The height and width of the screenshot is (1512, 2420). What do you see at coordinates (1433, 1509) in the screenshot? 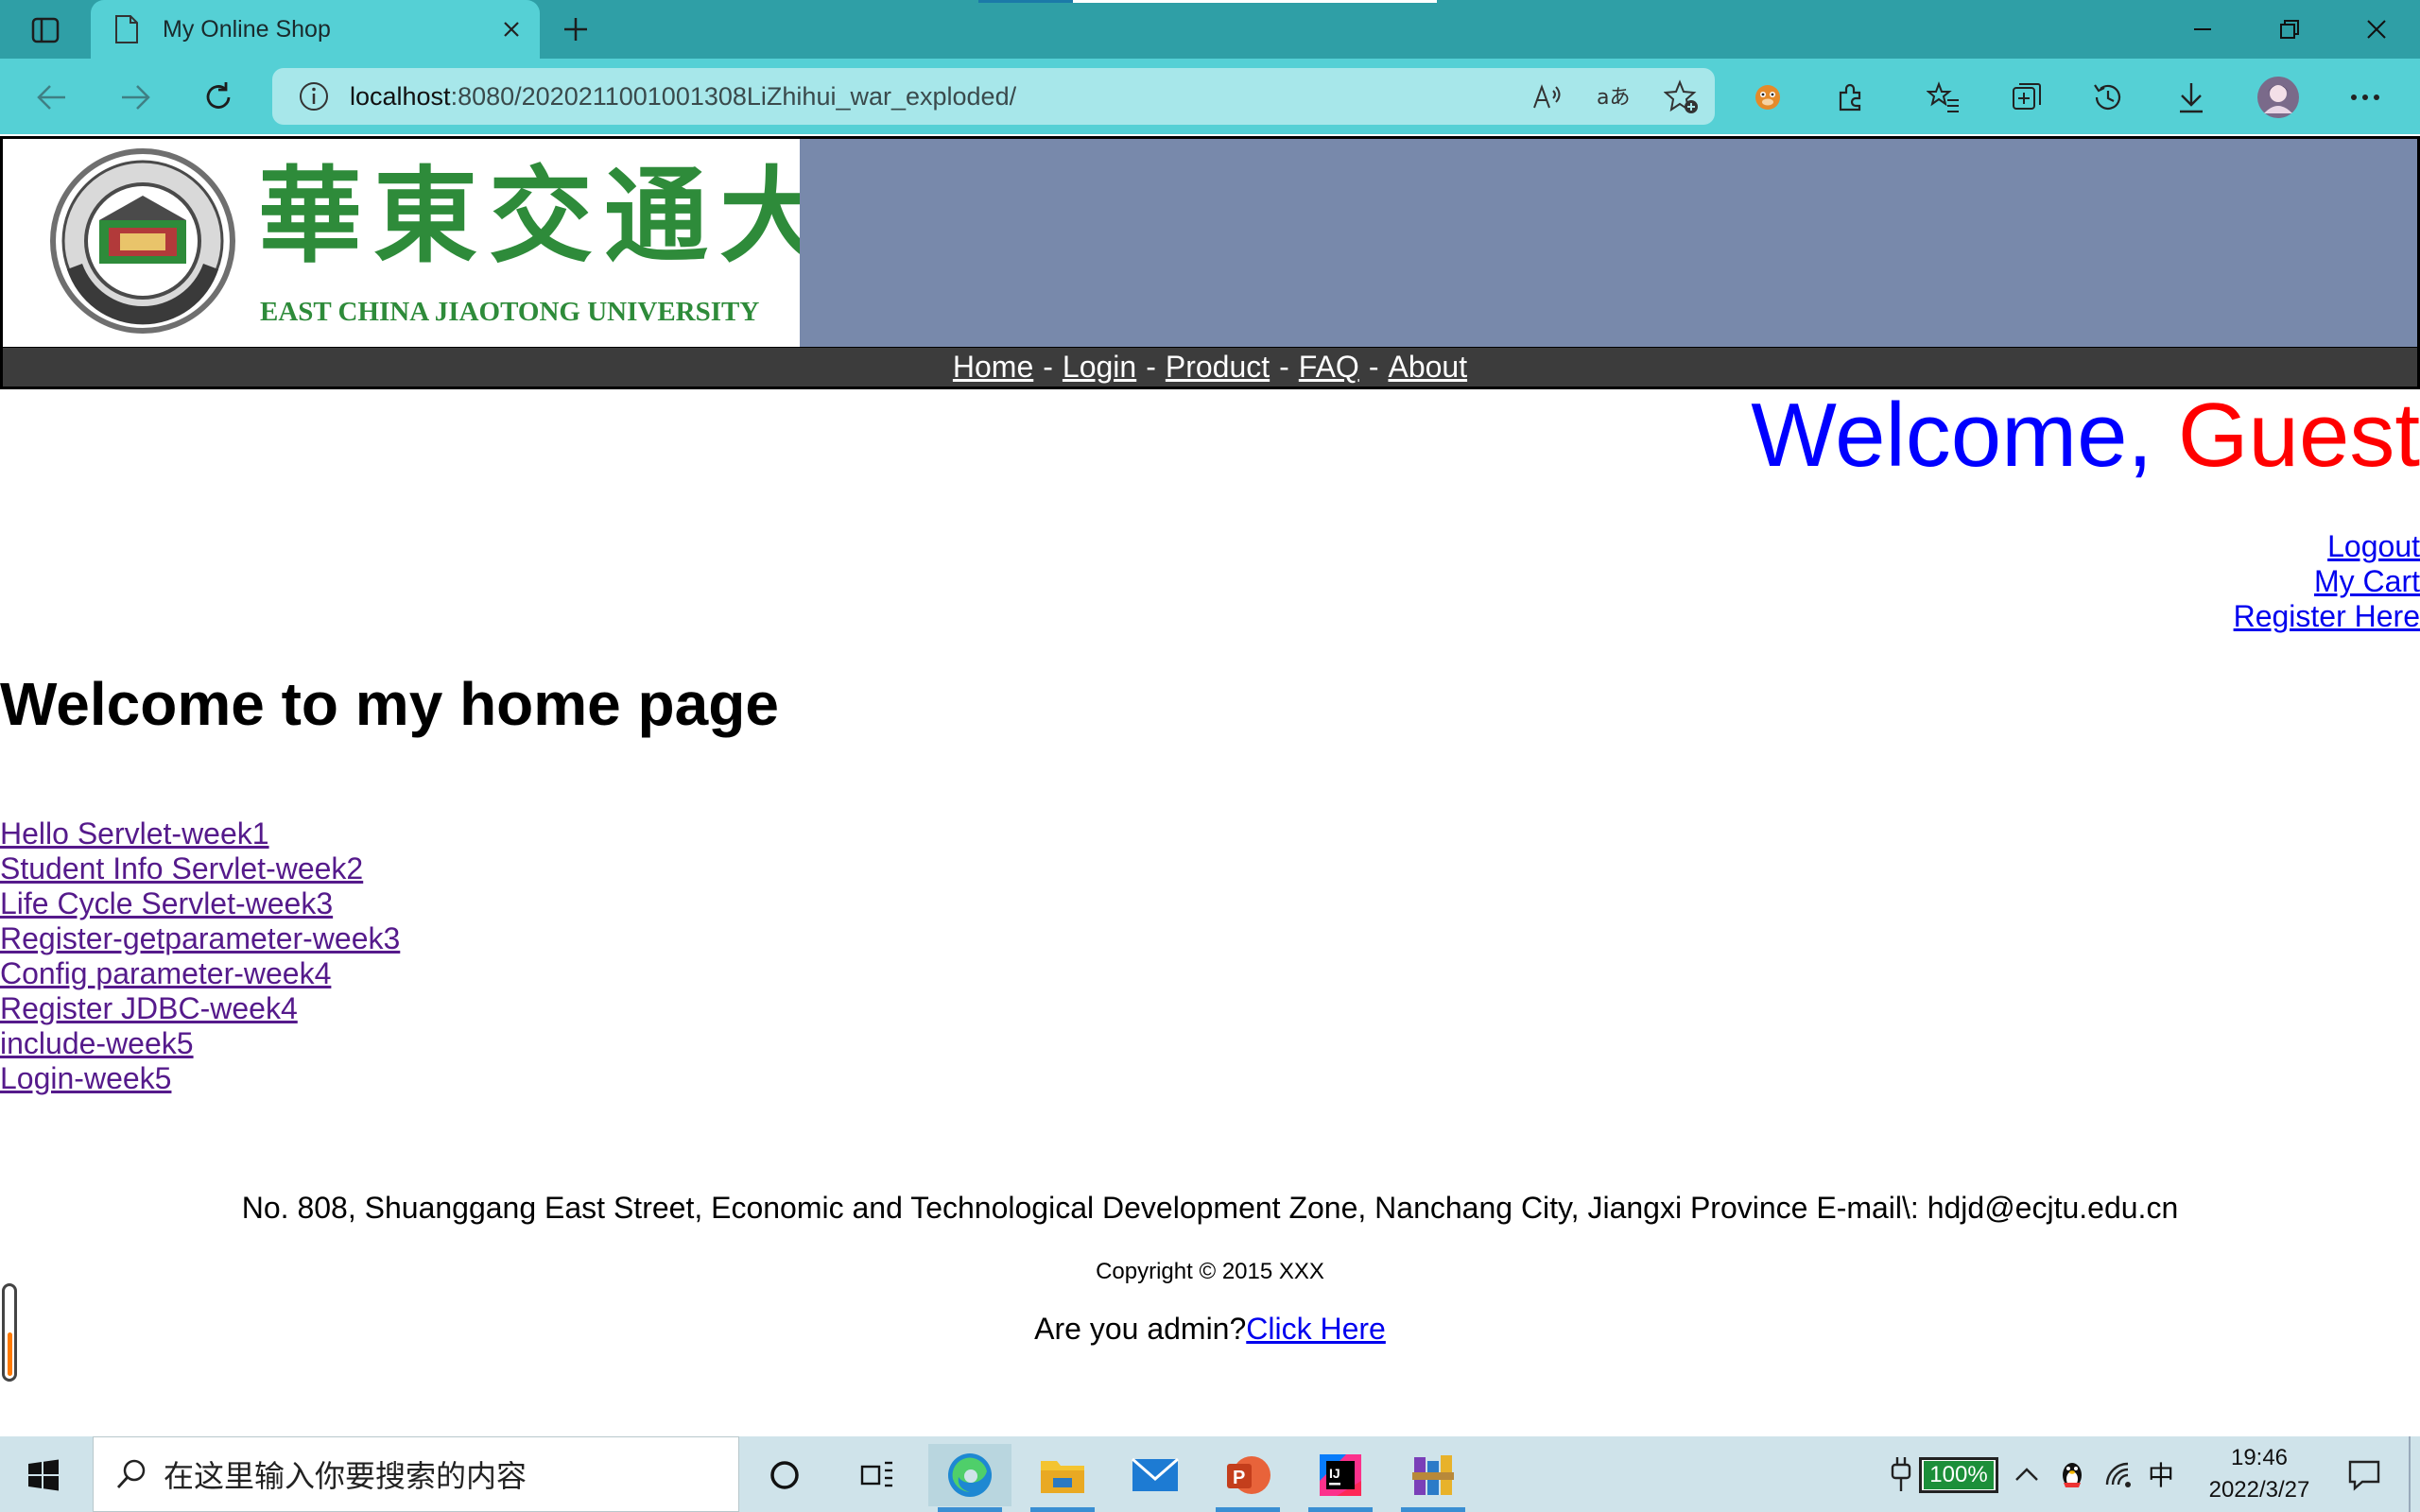
I see `running-indicator` at bounding box center [1433, 1509].